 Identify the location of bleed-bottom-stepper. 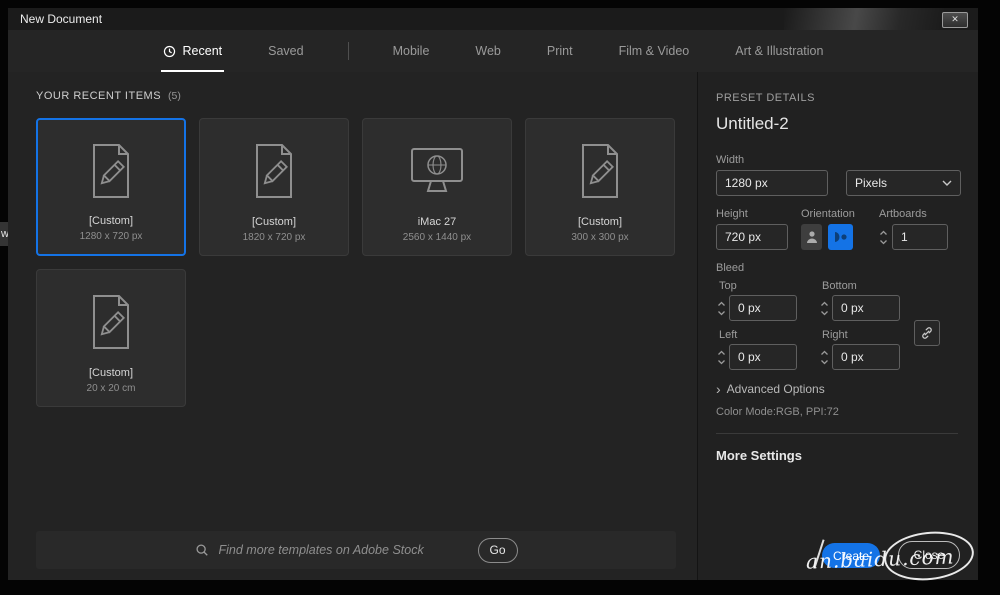
(824, 308).